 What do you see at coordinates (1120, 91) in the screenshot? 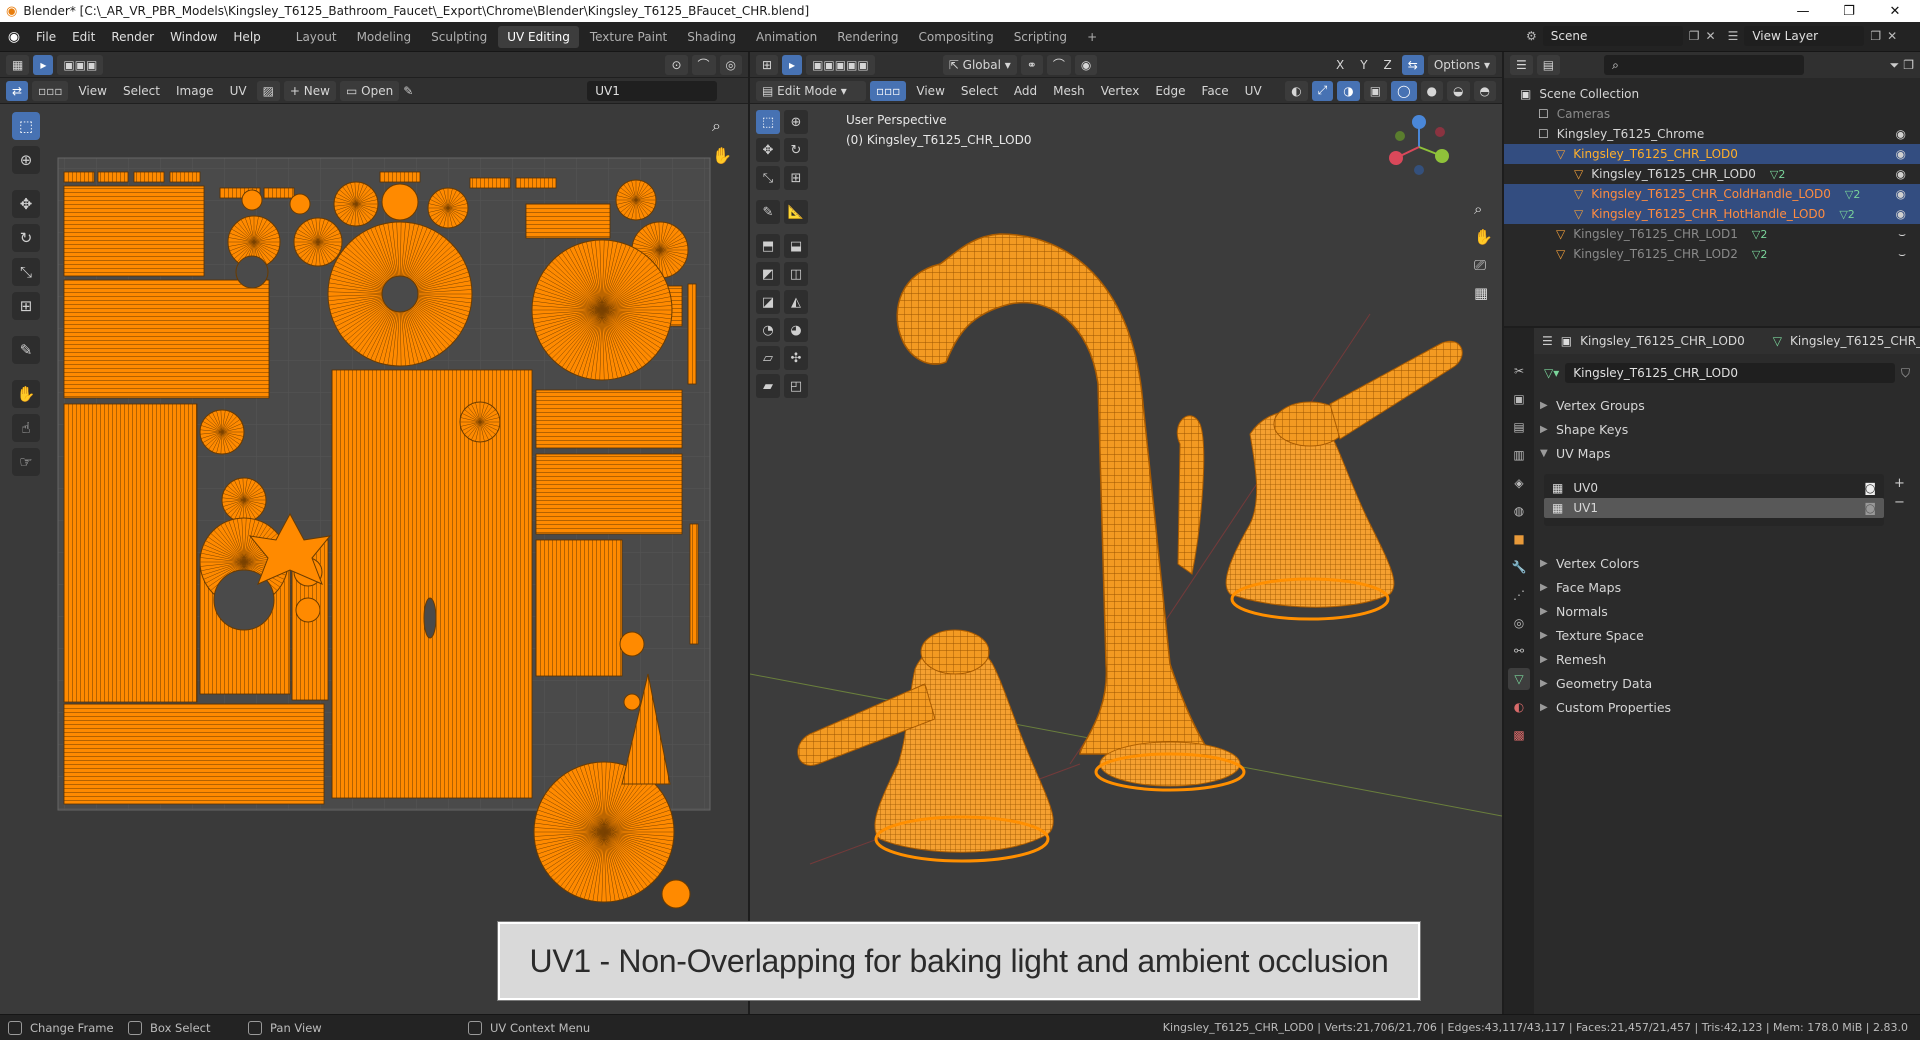
I see `viewport-menu-vertex: Vertex` at bounding box center [1120, 91].